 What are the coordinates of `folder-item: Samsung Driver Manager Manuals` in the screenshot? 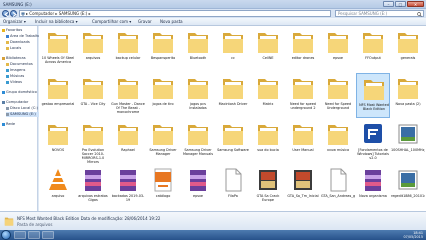 It's located at (198, 141).